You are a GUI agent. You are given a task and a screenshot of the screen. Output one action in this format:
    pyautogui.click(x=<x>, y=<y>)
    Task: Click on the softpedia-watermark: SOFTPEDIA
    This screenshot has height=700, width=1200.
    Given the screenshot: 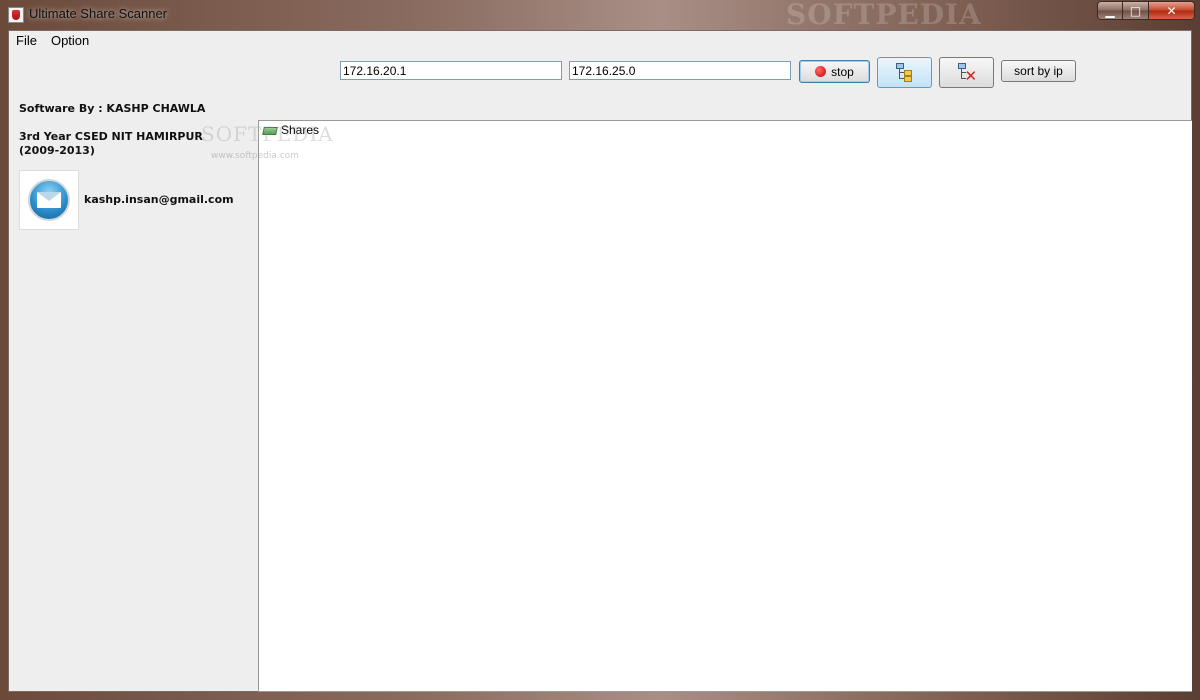 What is the action you would take?
    pyautogui.click(x=884, y=15)
    